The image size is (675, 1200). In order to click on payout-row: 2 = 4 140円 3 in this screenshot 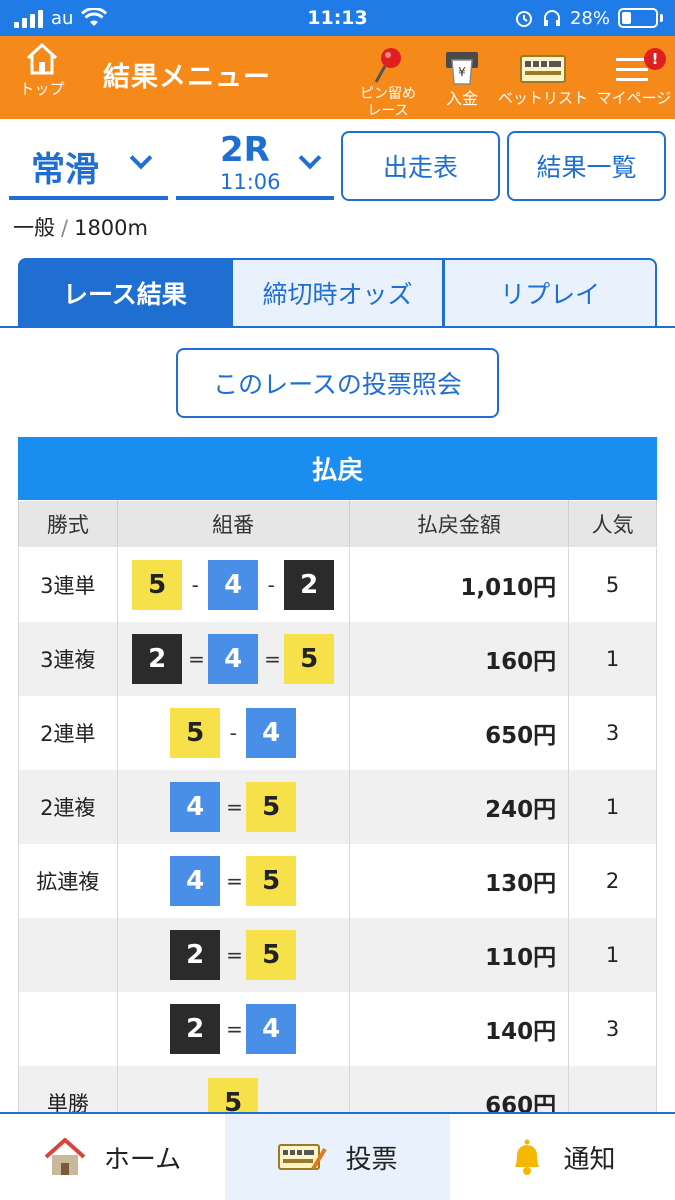, I will do `click(337, 1028)`.